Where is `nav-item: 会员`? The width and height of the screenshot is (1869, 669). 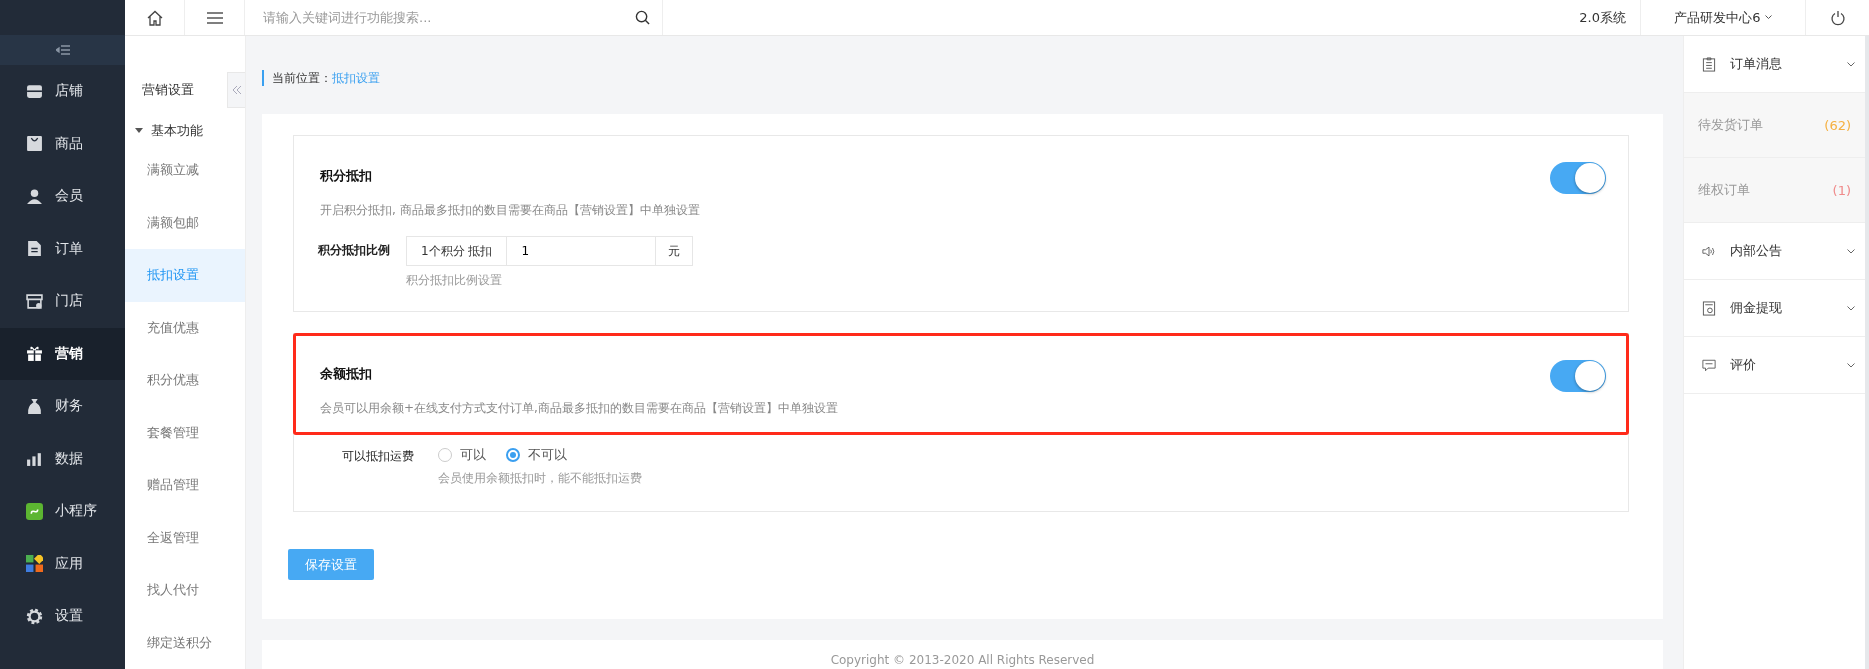 nav-item: 会员 is located at coordinates (62, 196).